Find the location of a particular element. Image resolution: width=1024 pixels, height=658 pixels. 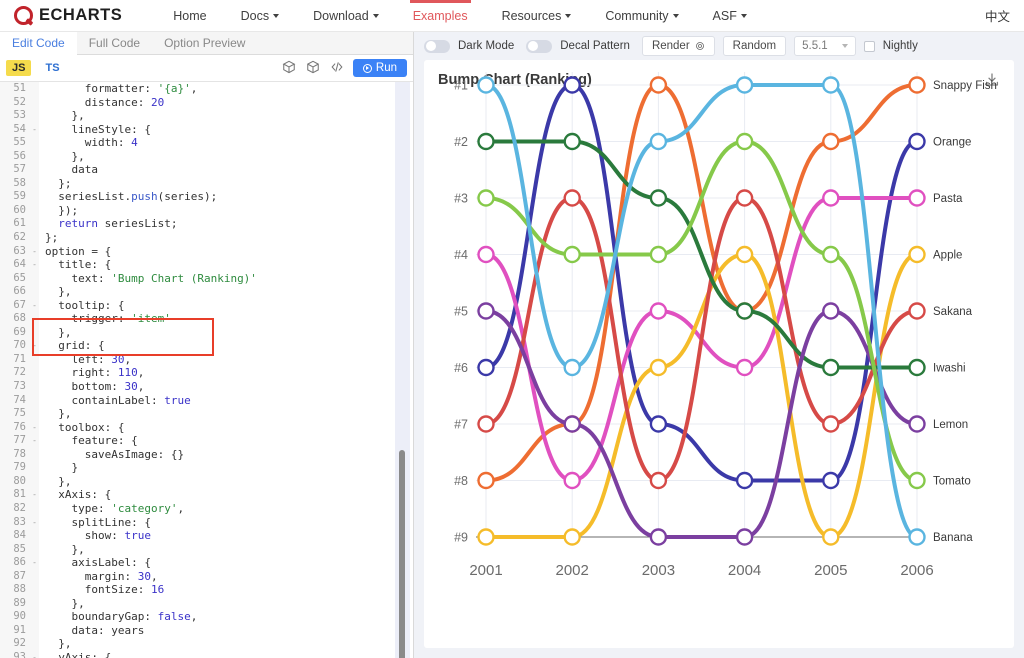

code-line: 70- grid: { is located at coordinates (206, 346).